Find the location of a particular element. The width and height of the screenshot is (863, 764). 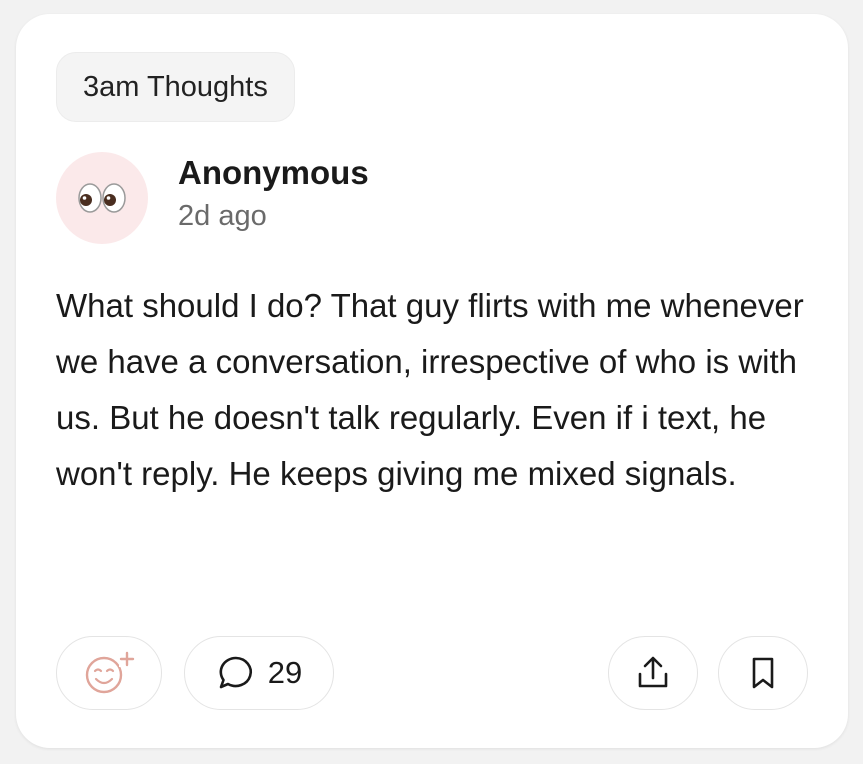

add-reaction-icon is located at coordinates (110, 672).